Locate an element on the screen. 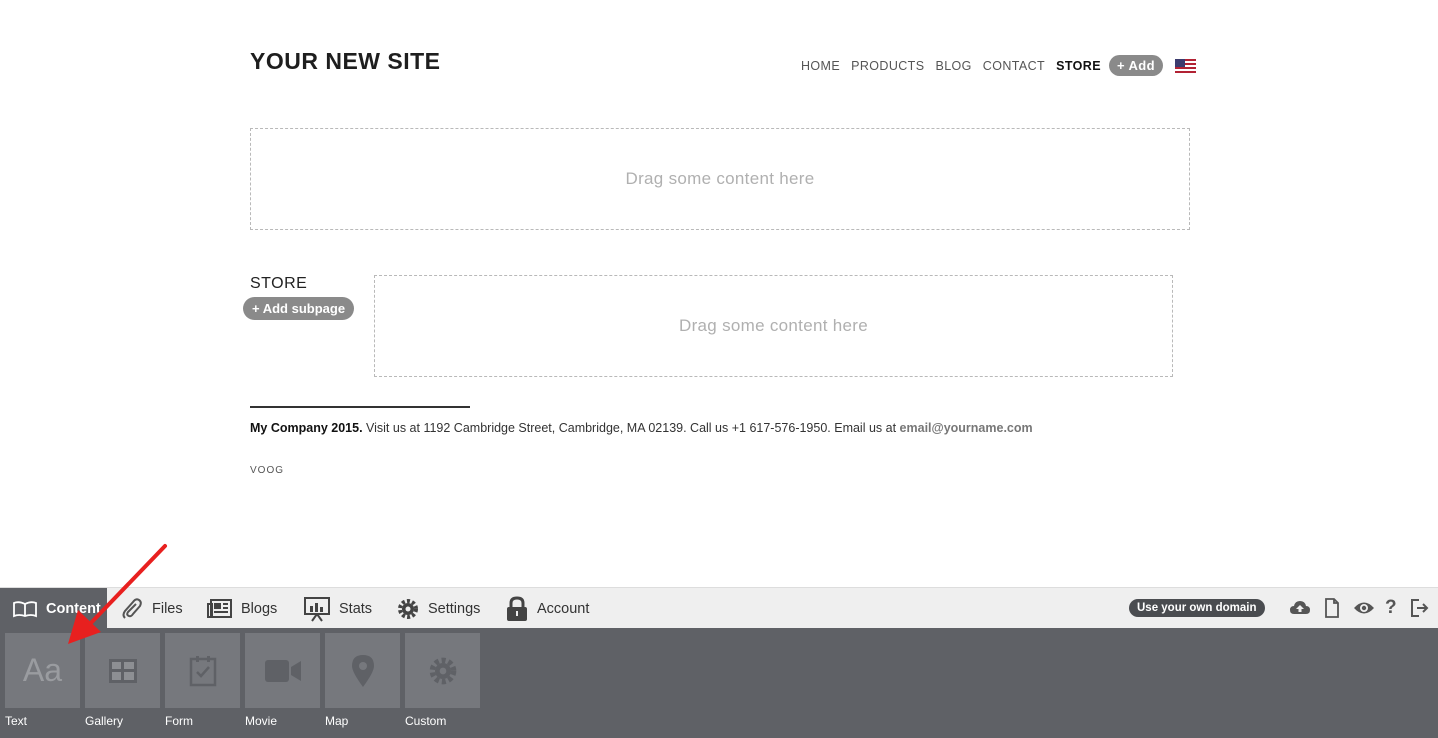 Image resolution: width=1438 pixels, height=738 pixels. gallery-icon is located at coordinates (122, 670).